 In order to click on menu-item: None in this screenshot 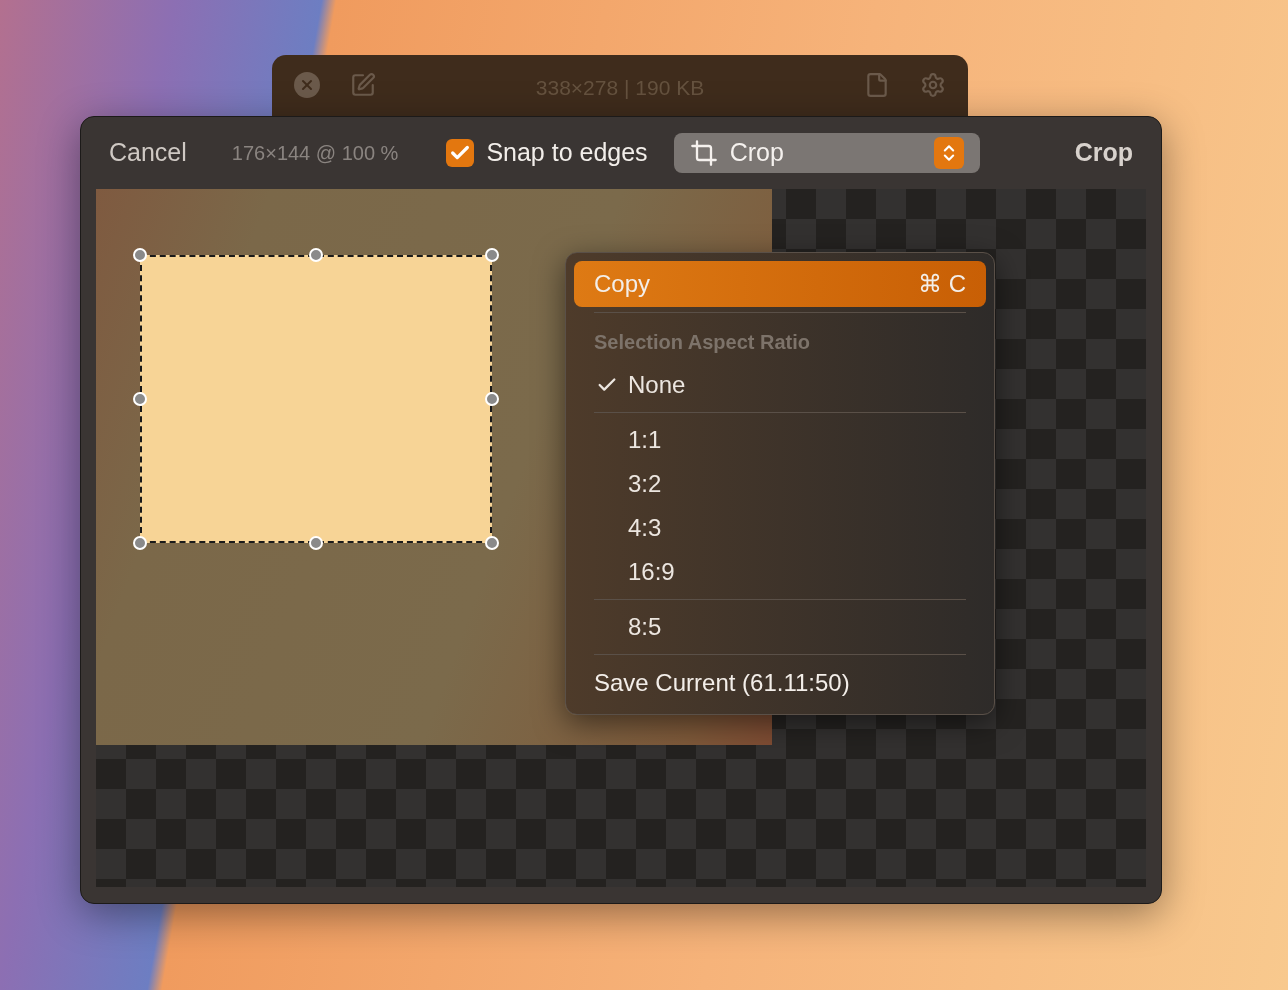, I will do `click(780, 385)`.